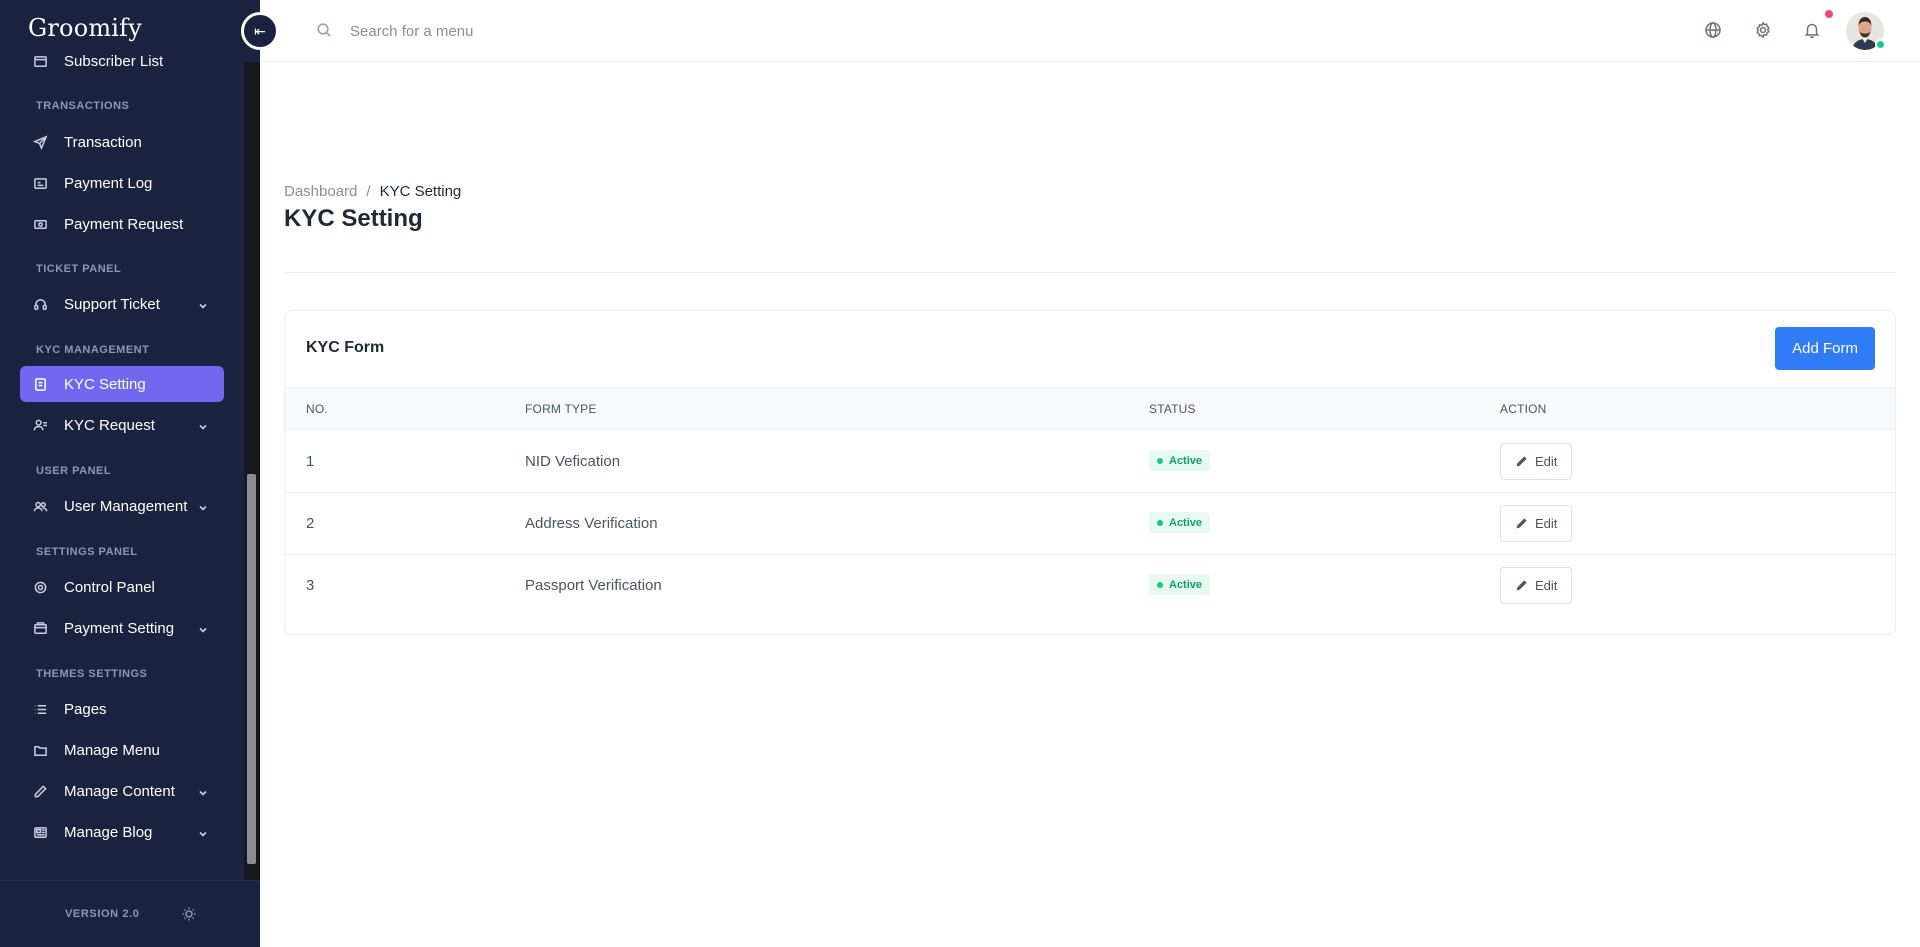 The width and height of the screenshot is (1920, 947). I want to click on collapse-arrow-icon: ⇤, so click(260, 30).